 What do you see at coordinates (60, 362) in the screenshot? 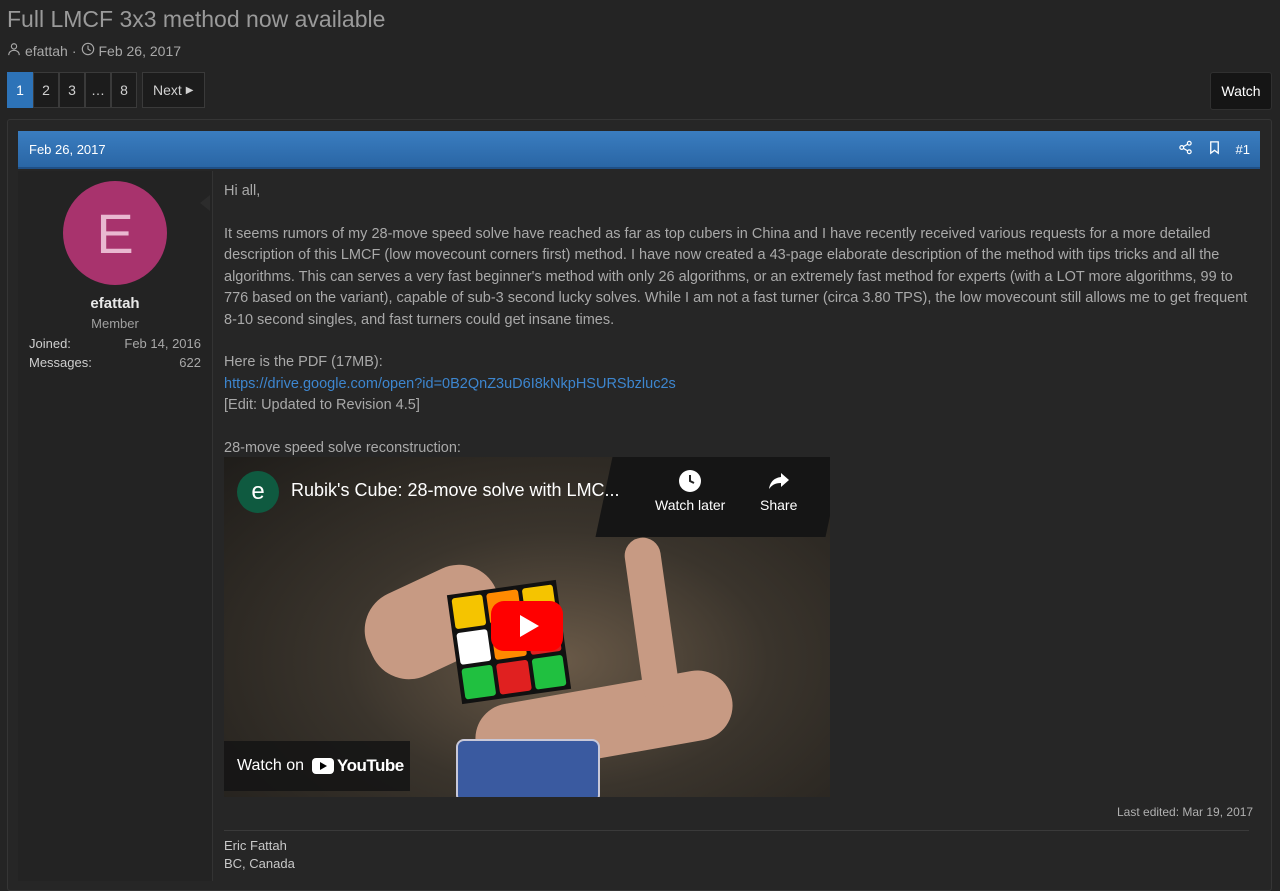
I see `messages-label: Messages:` at bounding box center [60, 362].